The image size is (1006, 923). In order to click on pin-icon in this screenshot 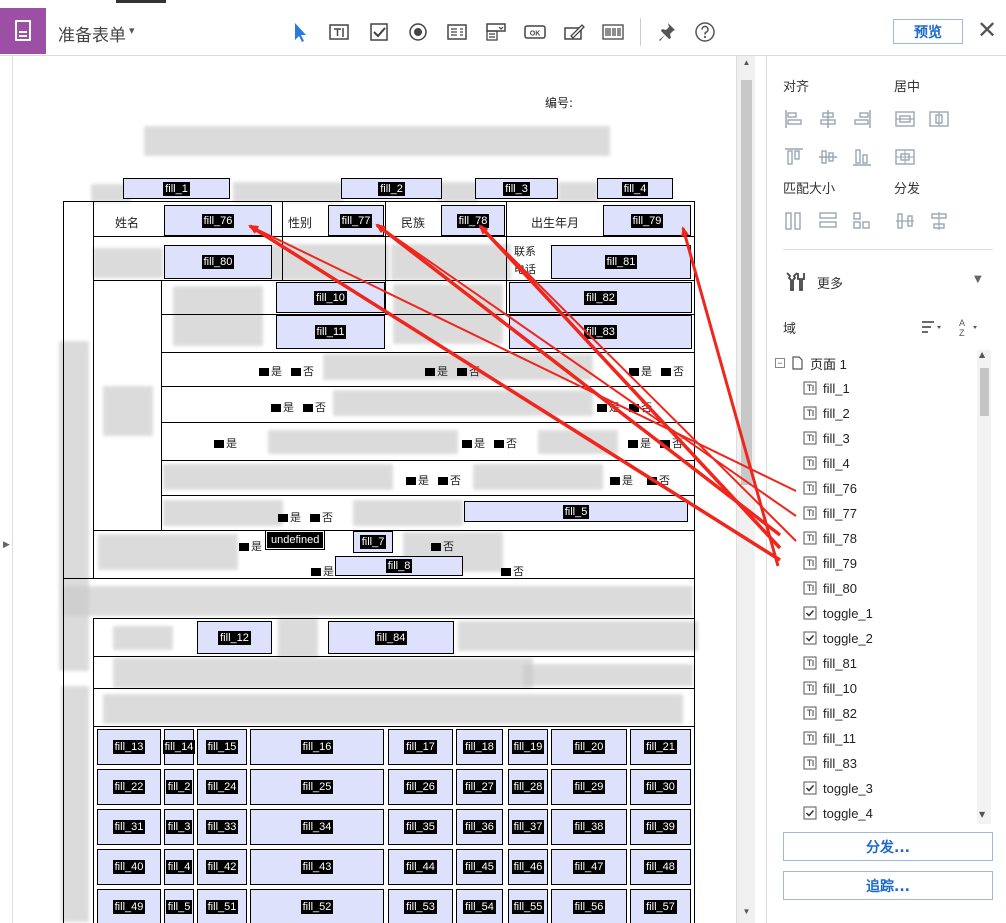, I will do `click(666, 32)`.